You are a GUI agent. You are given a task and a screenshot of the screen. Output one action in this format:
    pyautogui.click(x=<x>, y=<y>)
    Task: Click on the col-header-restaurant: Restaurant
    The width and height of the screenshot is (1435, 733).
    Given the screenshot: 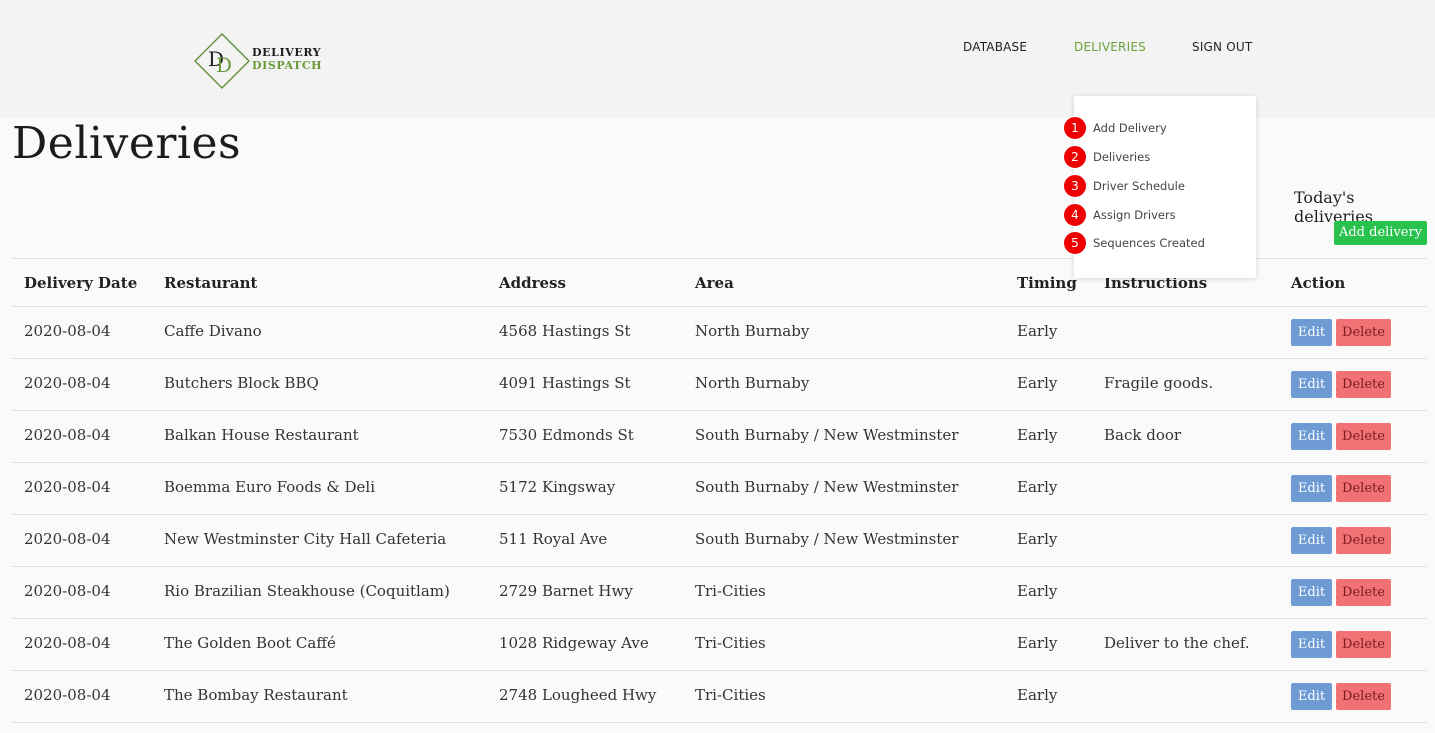 What is the action you would take?
    pyautogui.click(x=211, y=283)
    